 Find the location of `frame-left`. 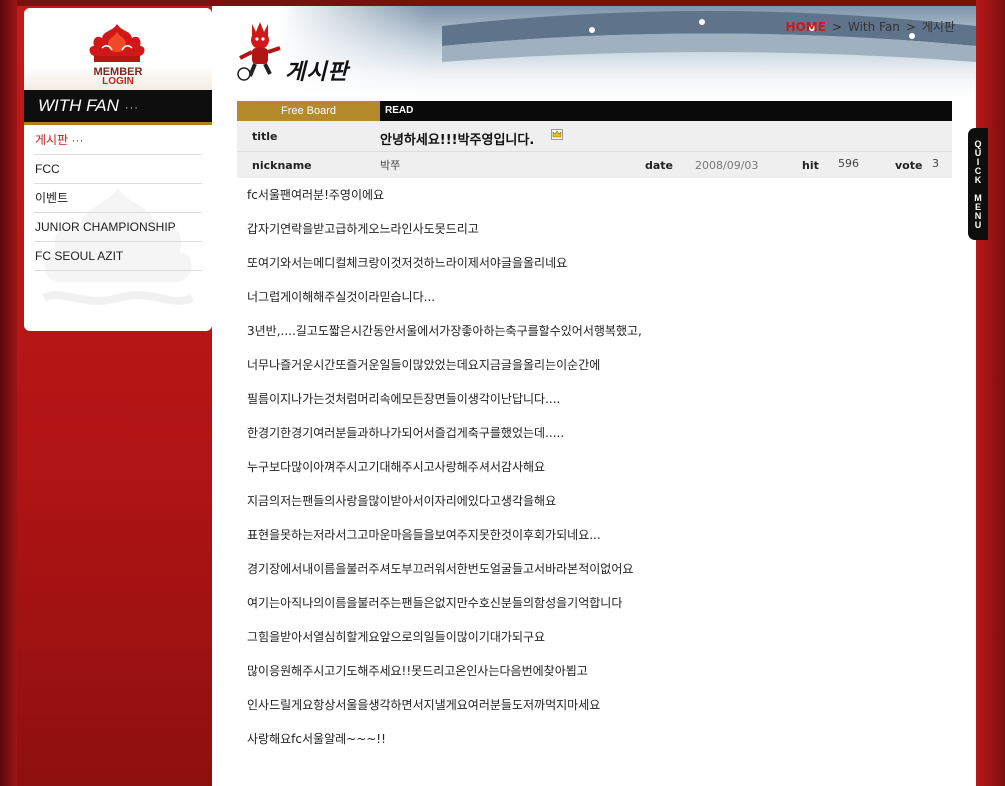

frame-left is located at coordinates (8, 393).